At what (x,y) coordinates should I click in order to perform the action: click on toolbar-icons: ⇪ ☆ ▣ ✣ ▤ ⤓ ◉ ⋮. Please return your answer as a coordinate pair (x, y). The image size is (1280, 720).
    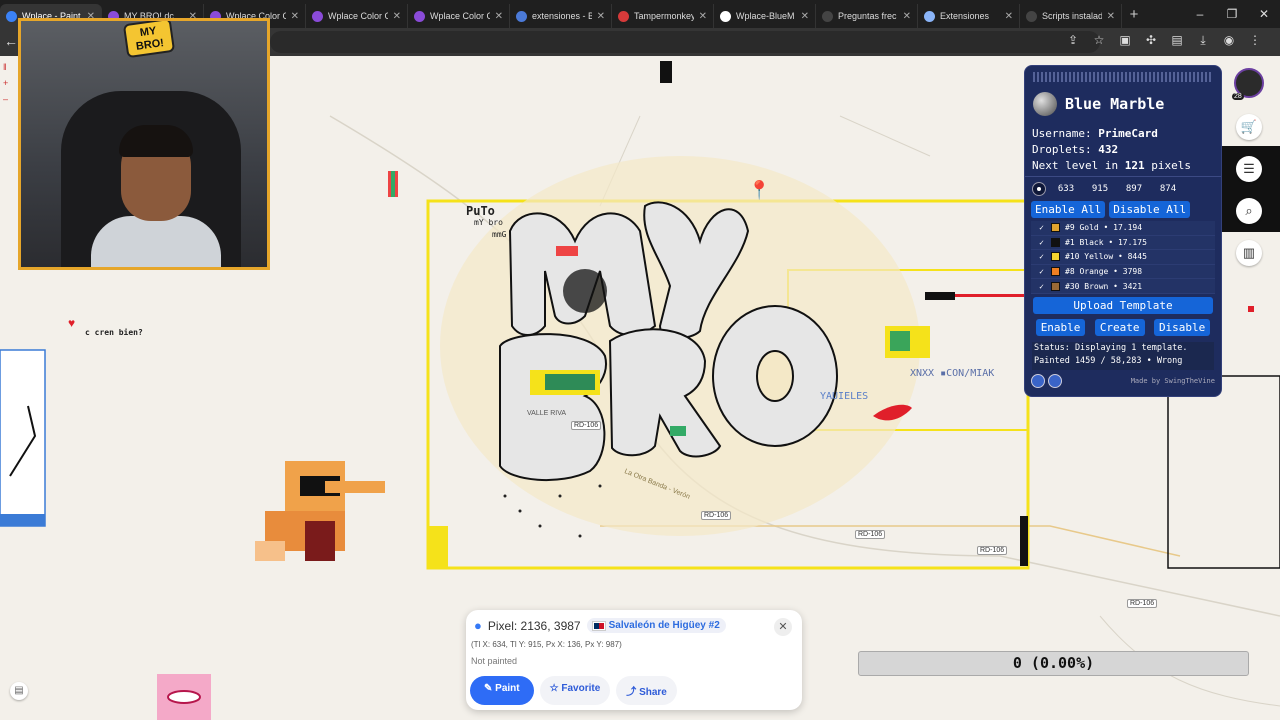
    Looking at the image, I should click on (1164, 40).